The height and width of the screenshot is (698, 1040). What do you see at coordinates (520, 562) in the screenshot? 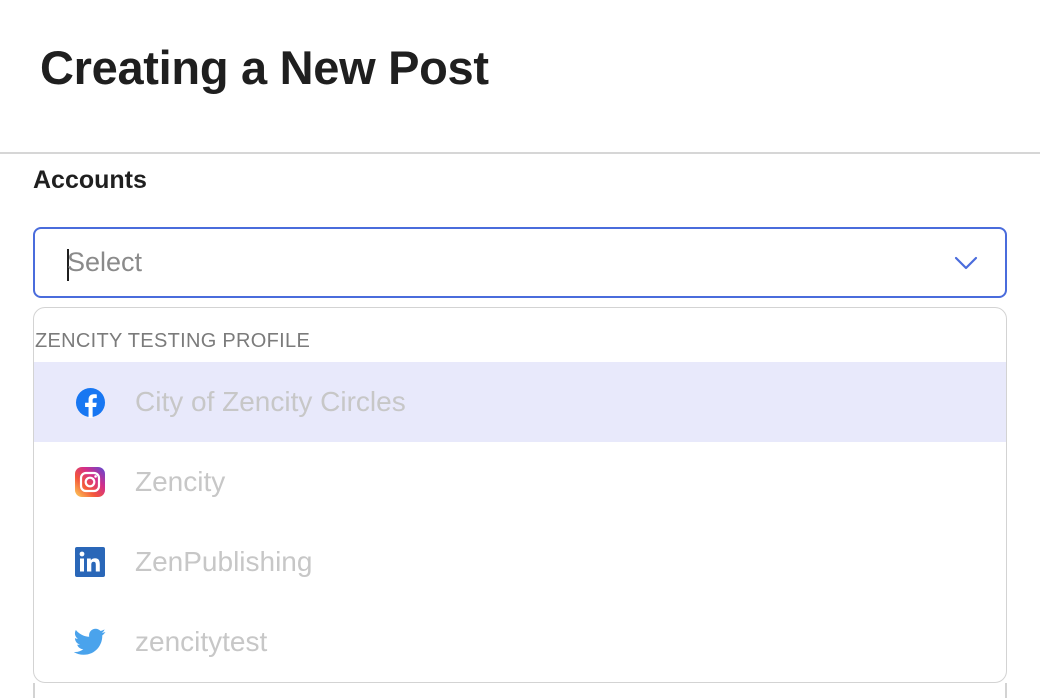
I see `option-zenpublishing: ZenPublishing` at bounding box center [520, 562].